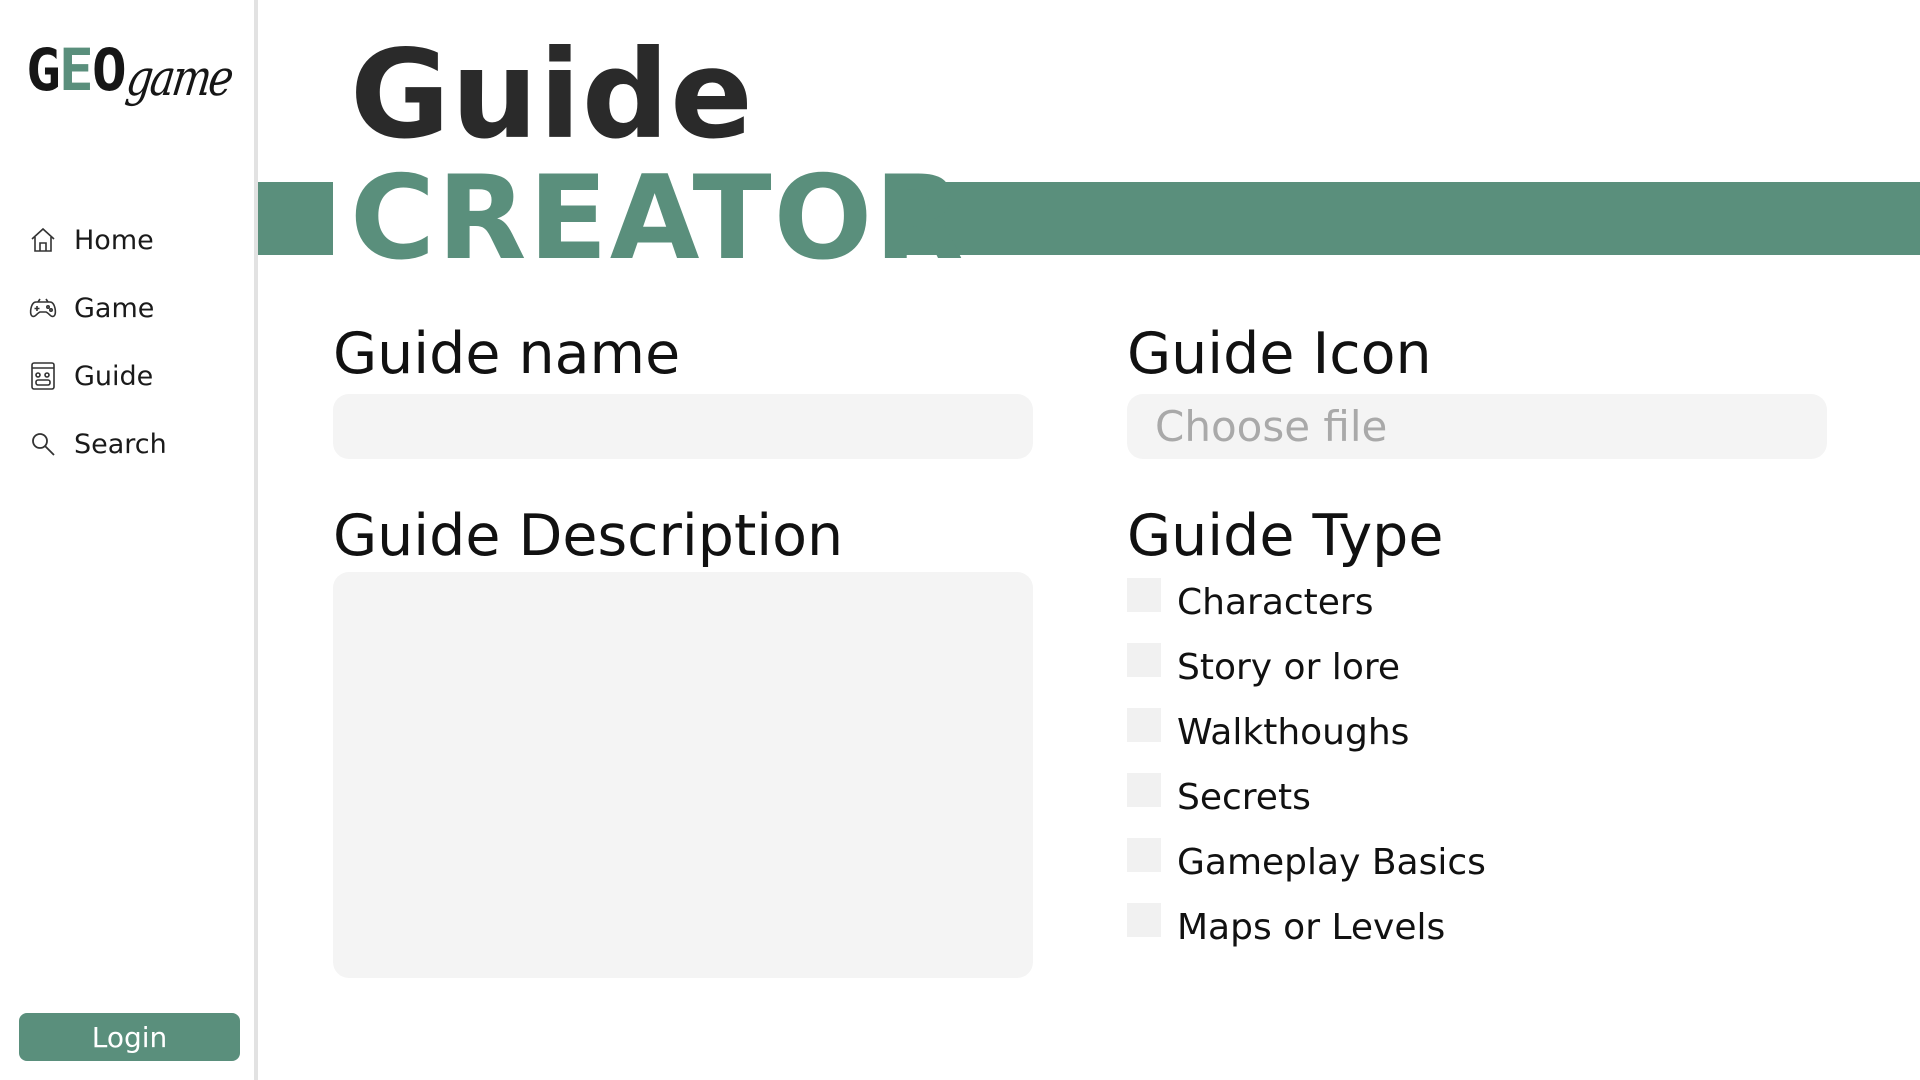 Image resolution: width=1920 pixels, height=1080 pixels. I want to click on login-button: Login, so click(129, 1037).